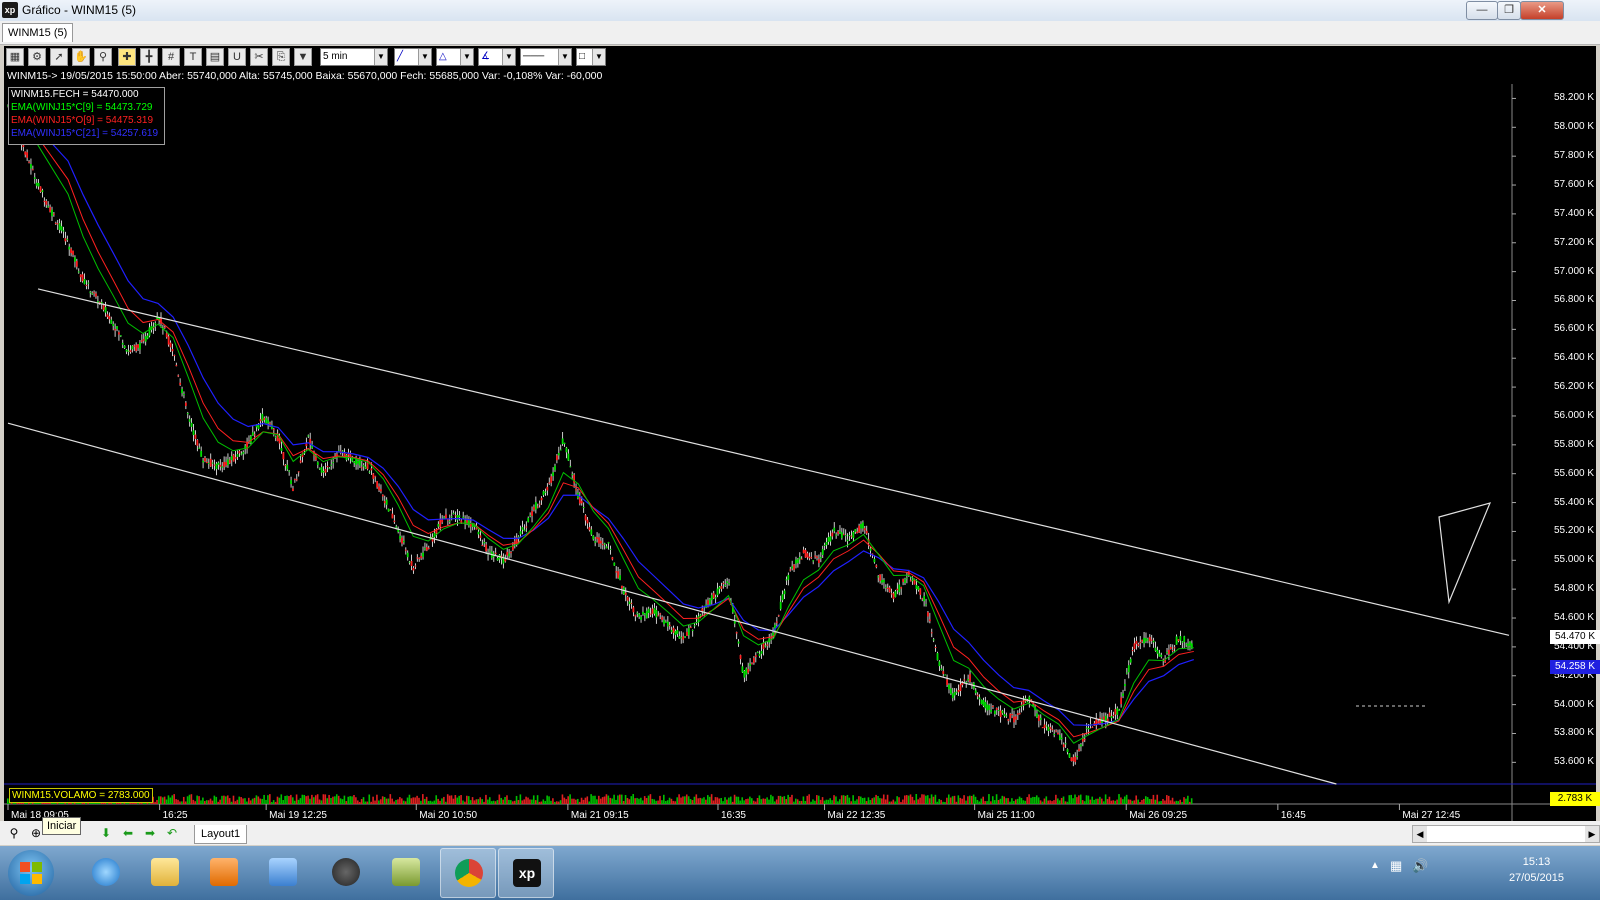  What do you see at coordinates (215, 57) in the screenshot?
I see `calculator-icon: ▤` at bounding box center [215, 57].